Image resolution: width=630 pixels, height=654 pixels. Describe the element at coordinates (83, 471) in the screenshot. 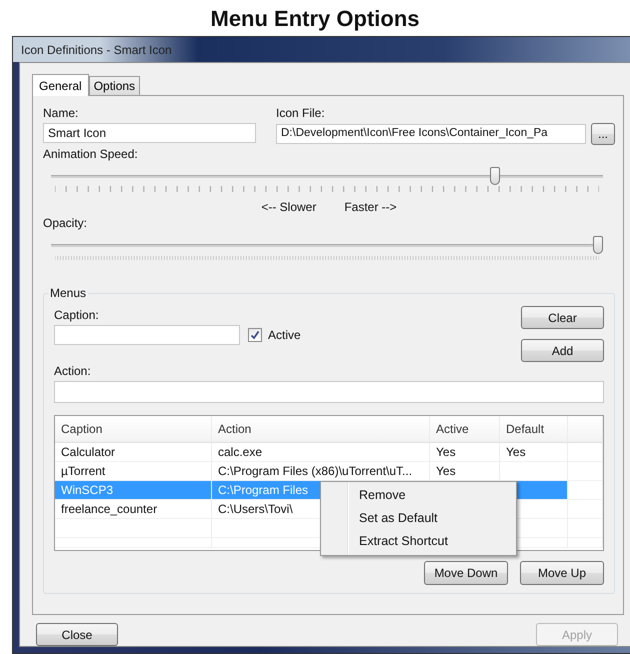

I see `table-cell: µTorrent` at that location.